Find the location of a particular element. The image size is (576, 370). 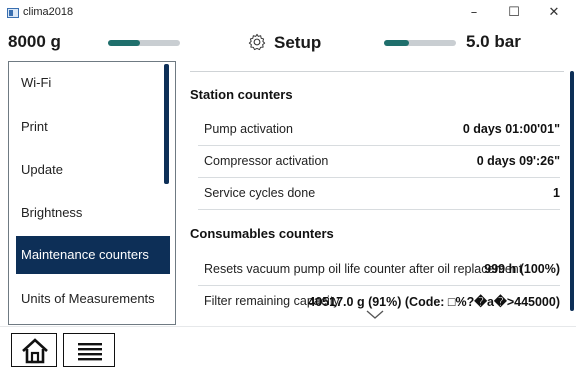

sidebar-item-units-of-measurements: Units of Measurements is located at coordinates (93, 299).